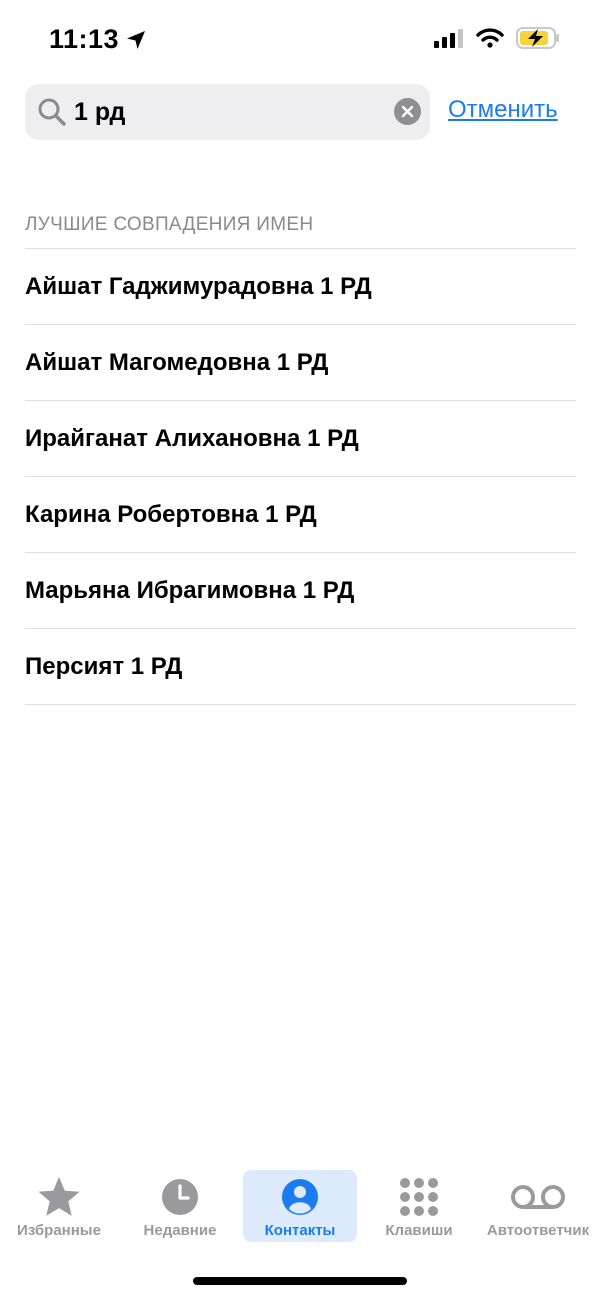 This screenshot has height=1297, width=600. What do you see at coordinates (300, 40) in the screenshot?
I see `status-bar: 11:13` at bounding box center [300, 40].